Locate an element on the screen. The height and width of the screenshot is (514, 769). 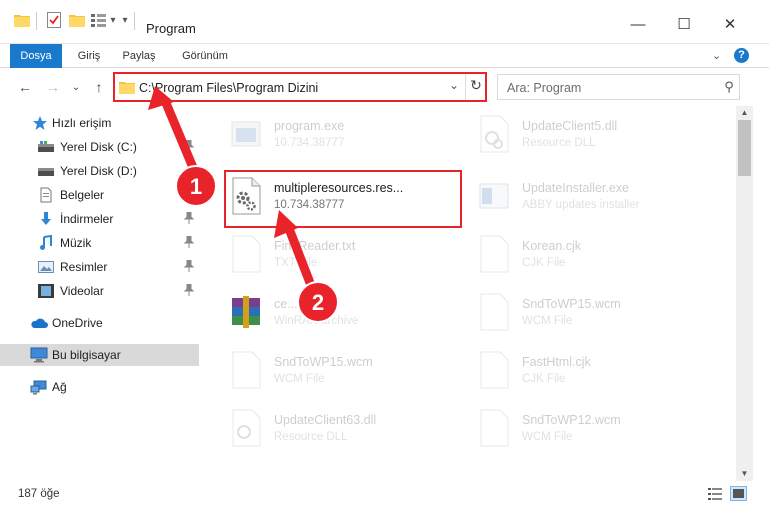
sidebar-item-pictures: Resimler is located at coordinates (99, 267).